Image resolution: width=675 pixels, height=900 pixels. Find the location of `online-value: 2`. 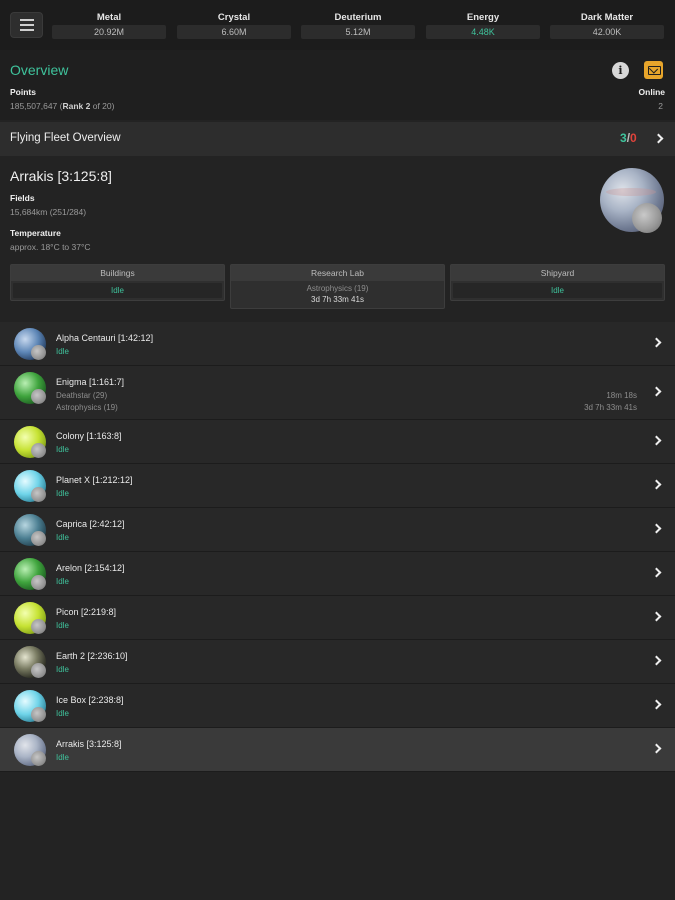

online-value: 2 is located at coordinates (660, 106).